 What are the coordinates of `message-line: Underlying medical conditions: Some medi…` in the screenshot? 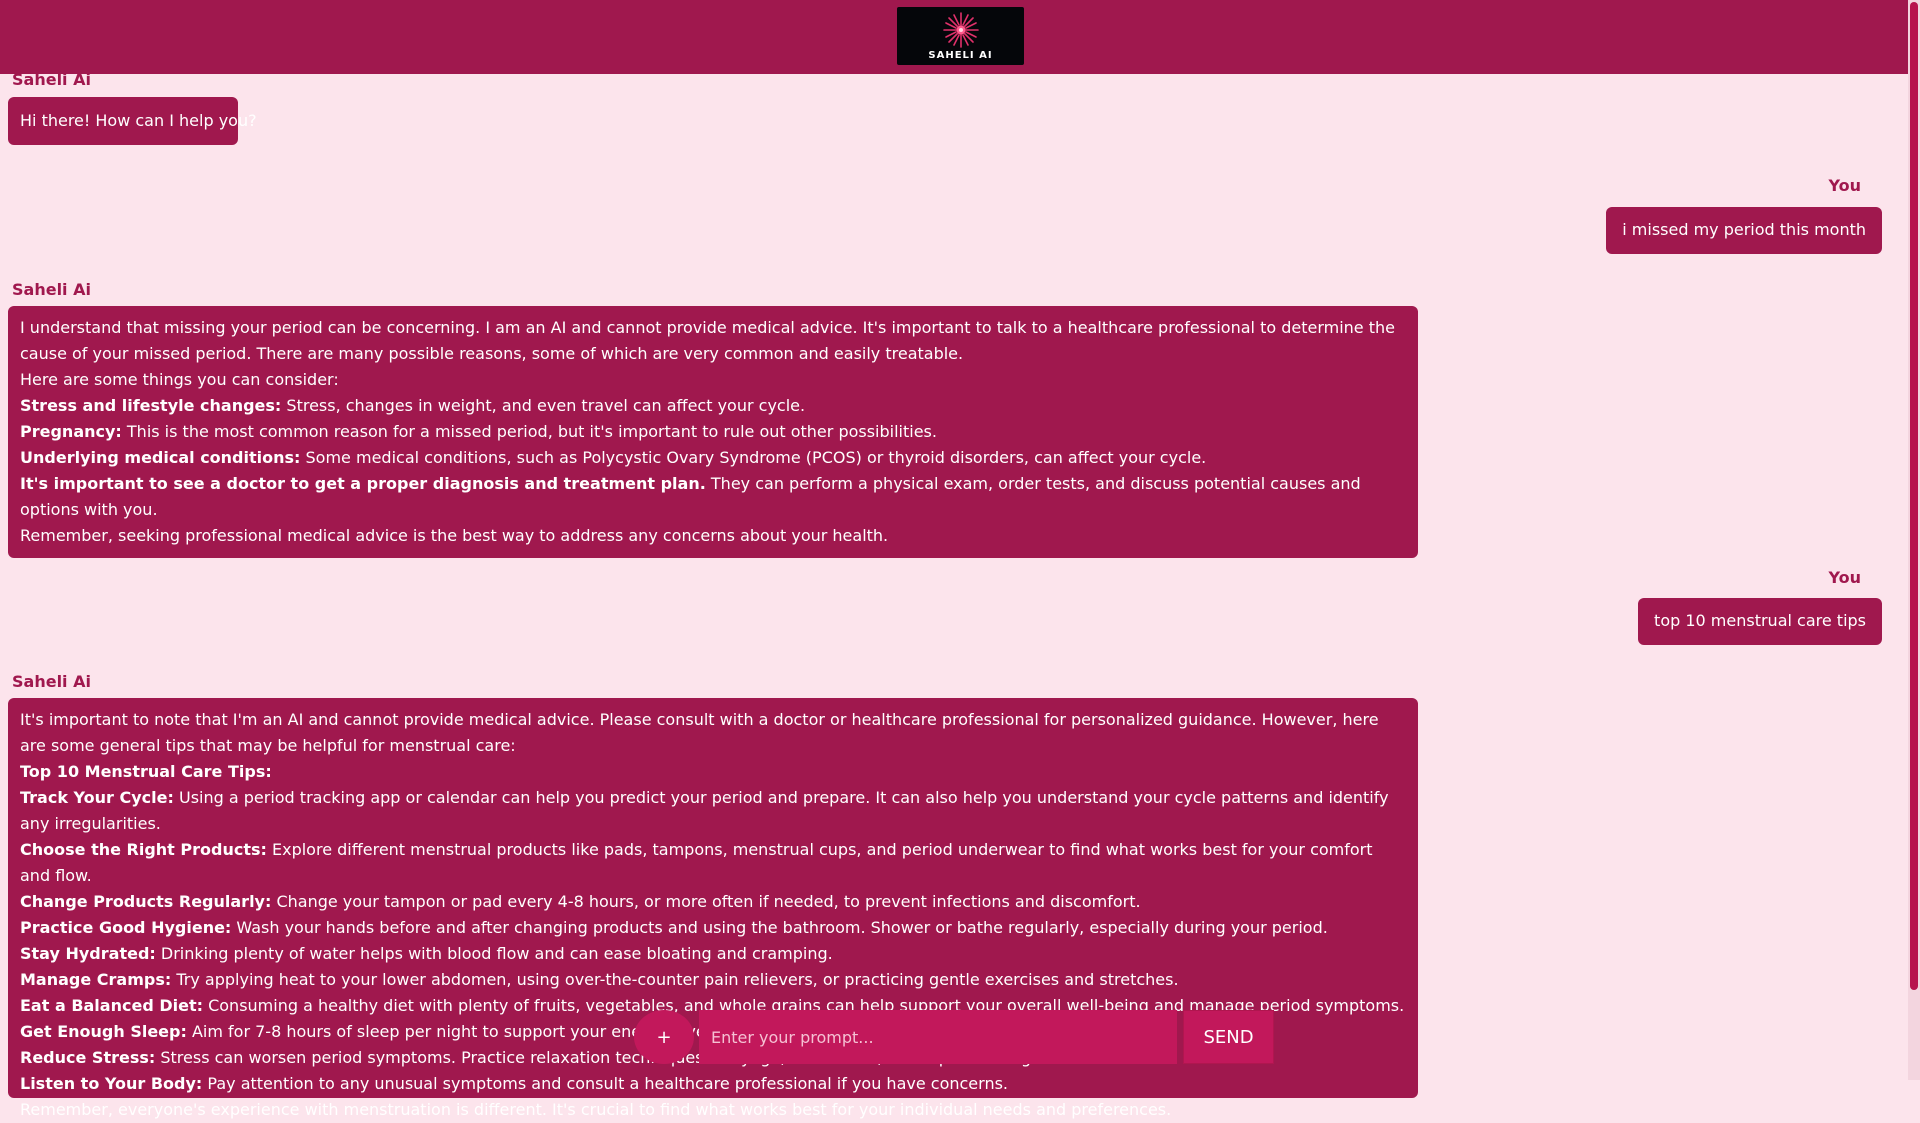 It's located at (613, 457).